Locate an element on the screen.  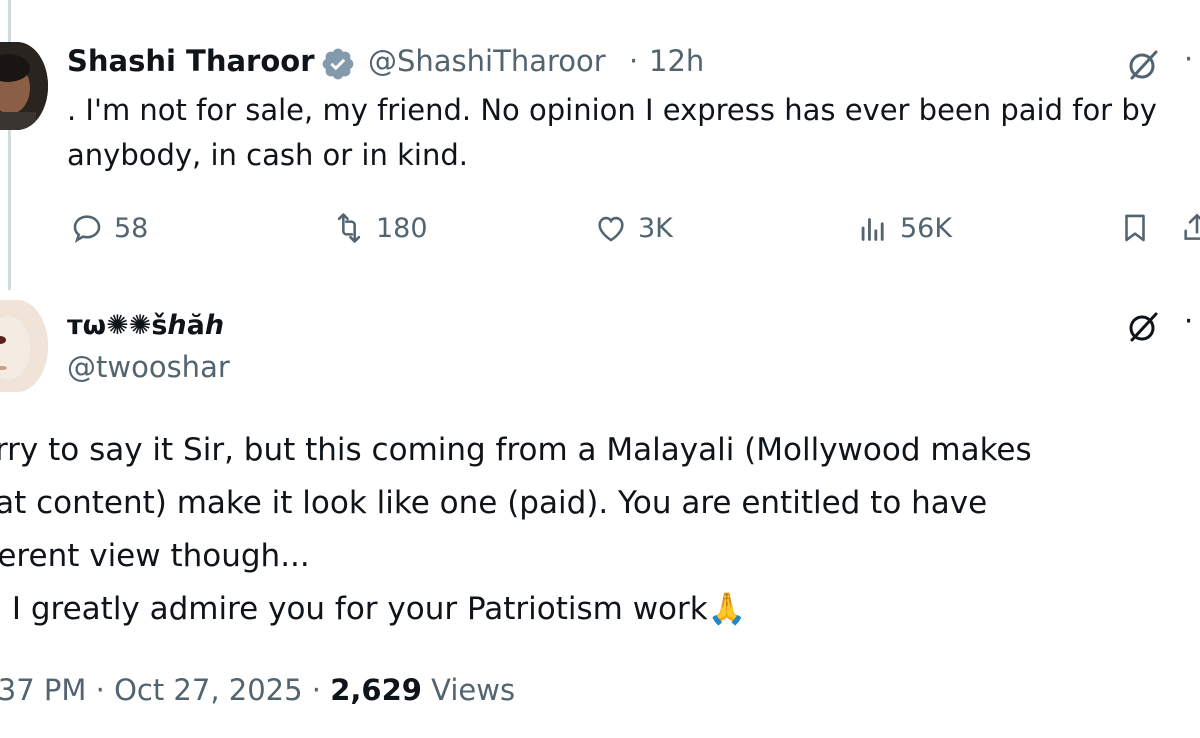
share-icon is located at coordinates (1192, 226).